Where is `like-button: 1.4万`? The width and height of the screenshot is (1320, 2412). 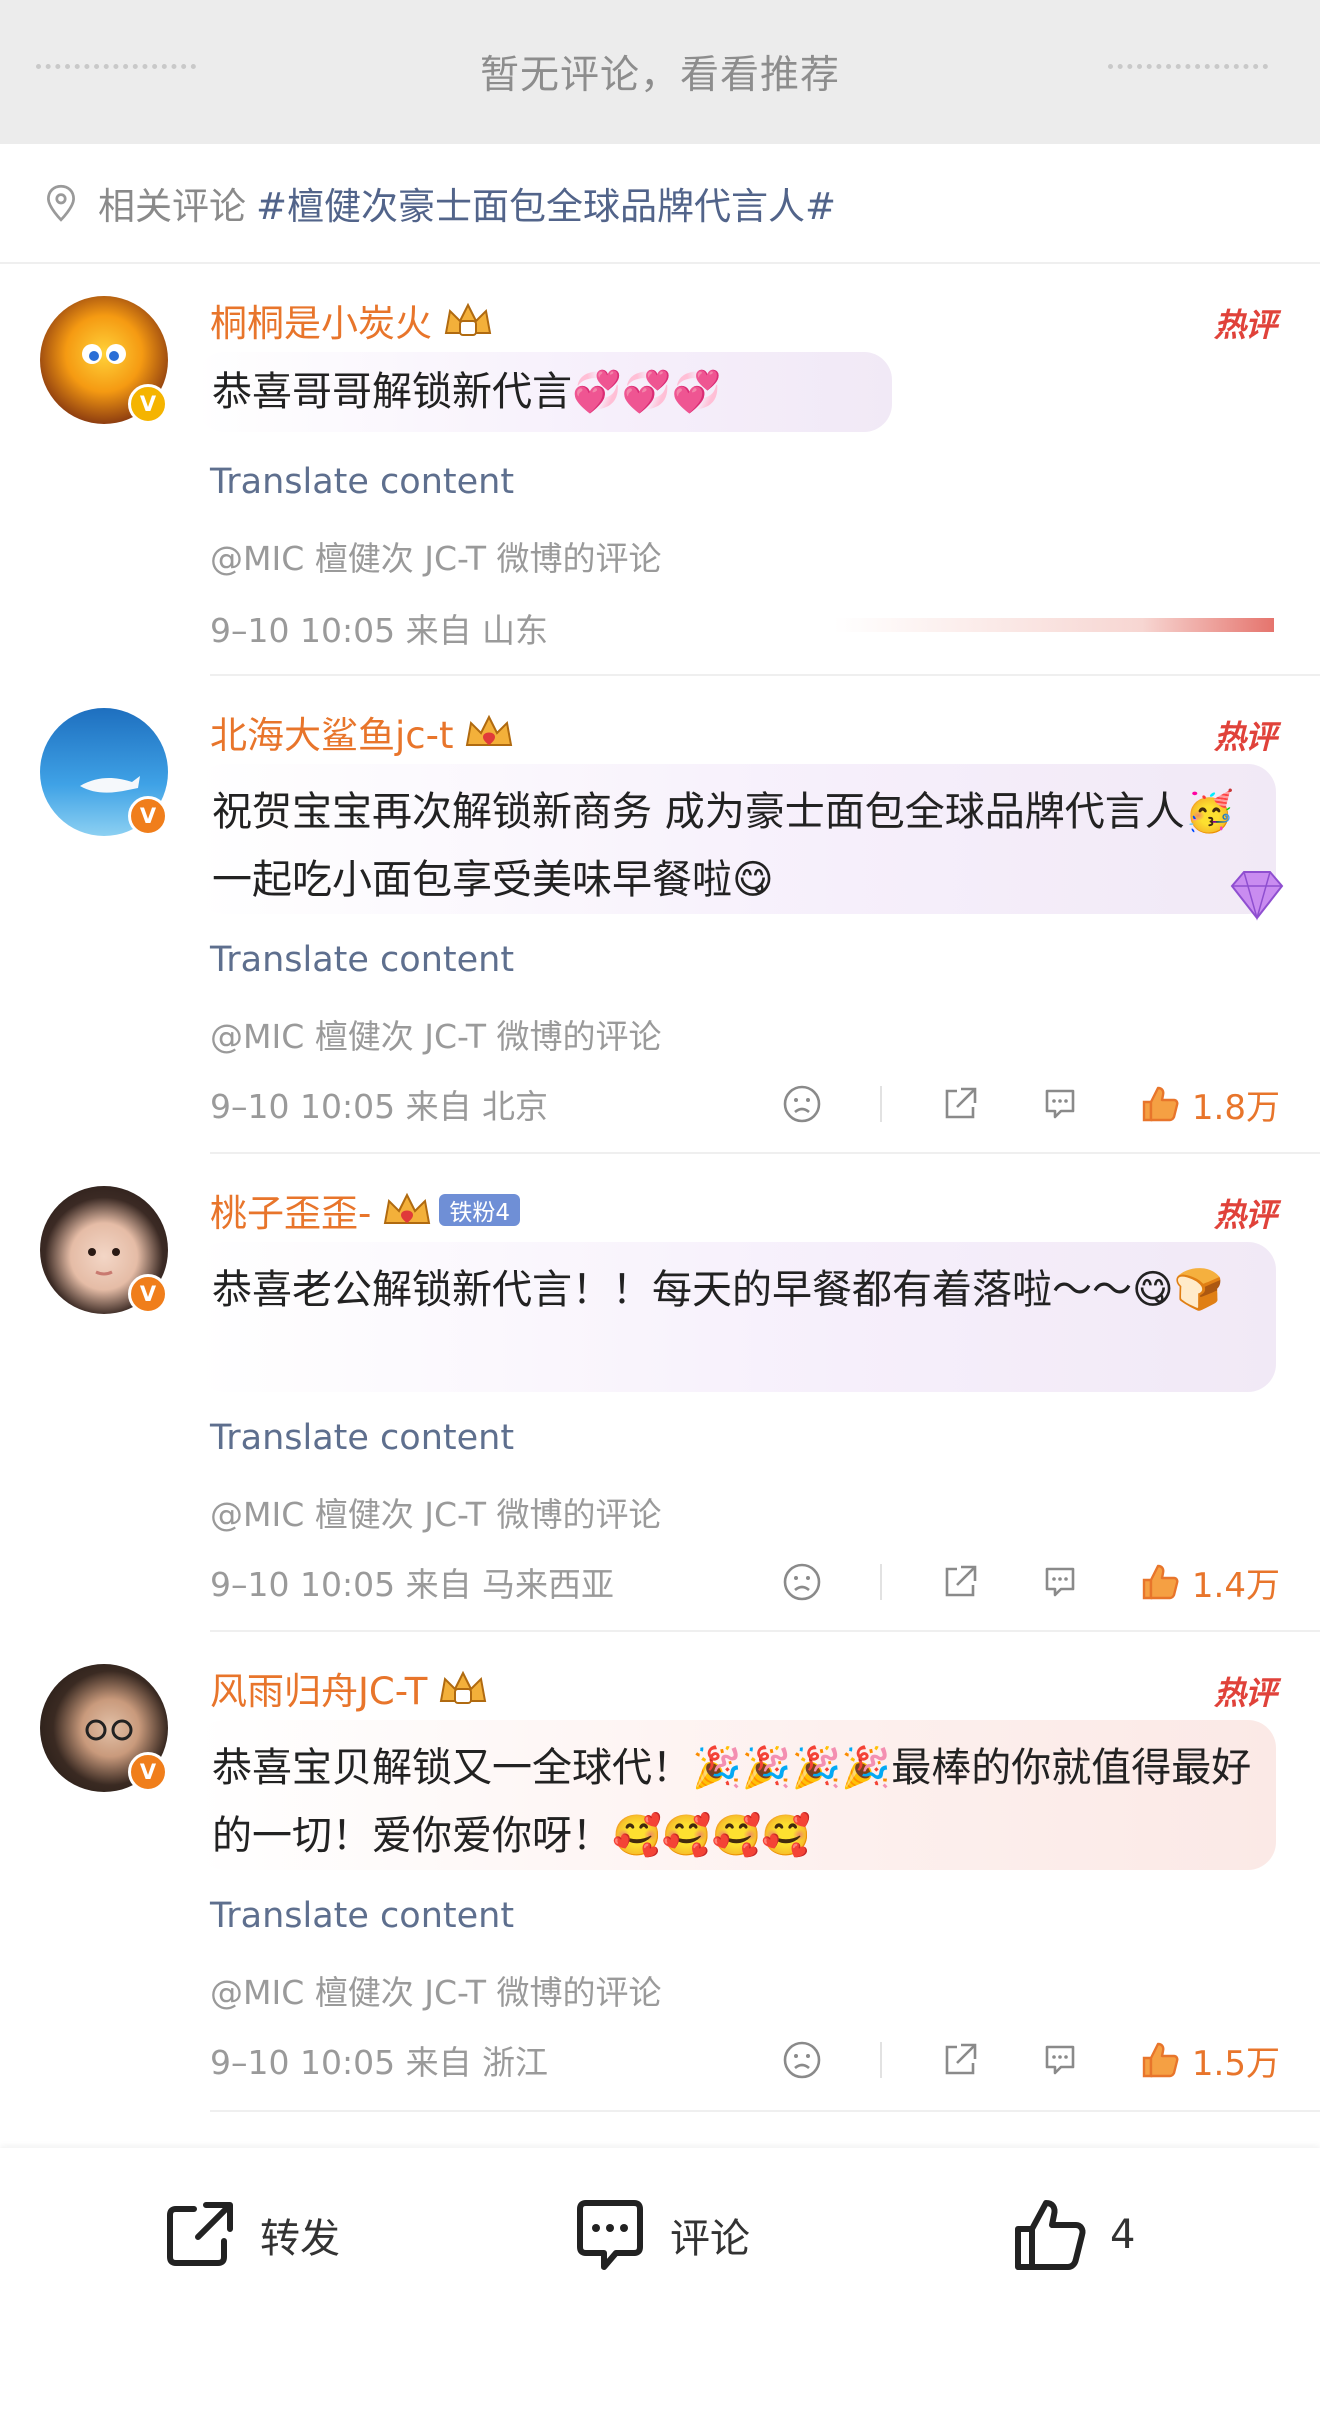
like-button: 1.4万 is located at coordinates (1209, 1582).